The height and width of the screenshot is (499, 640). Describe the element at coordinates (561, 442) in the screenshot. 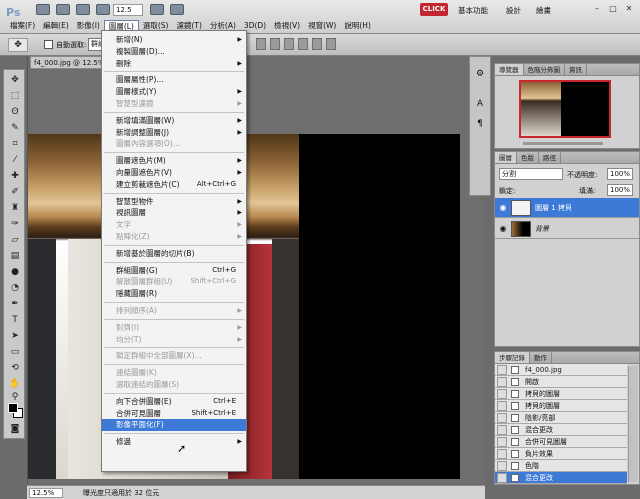

I see `history-item: 合併可見圖層` at that location.